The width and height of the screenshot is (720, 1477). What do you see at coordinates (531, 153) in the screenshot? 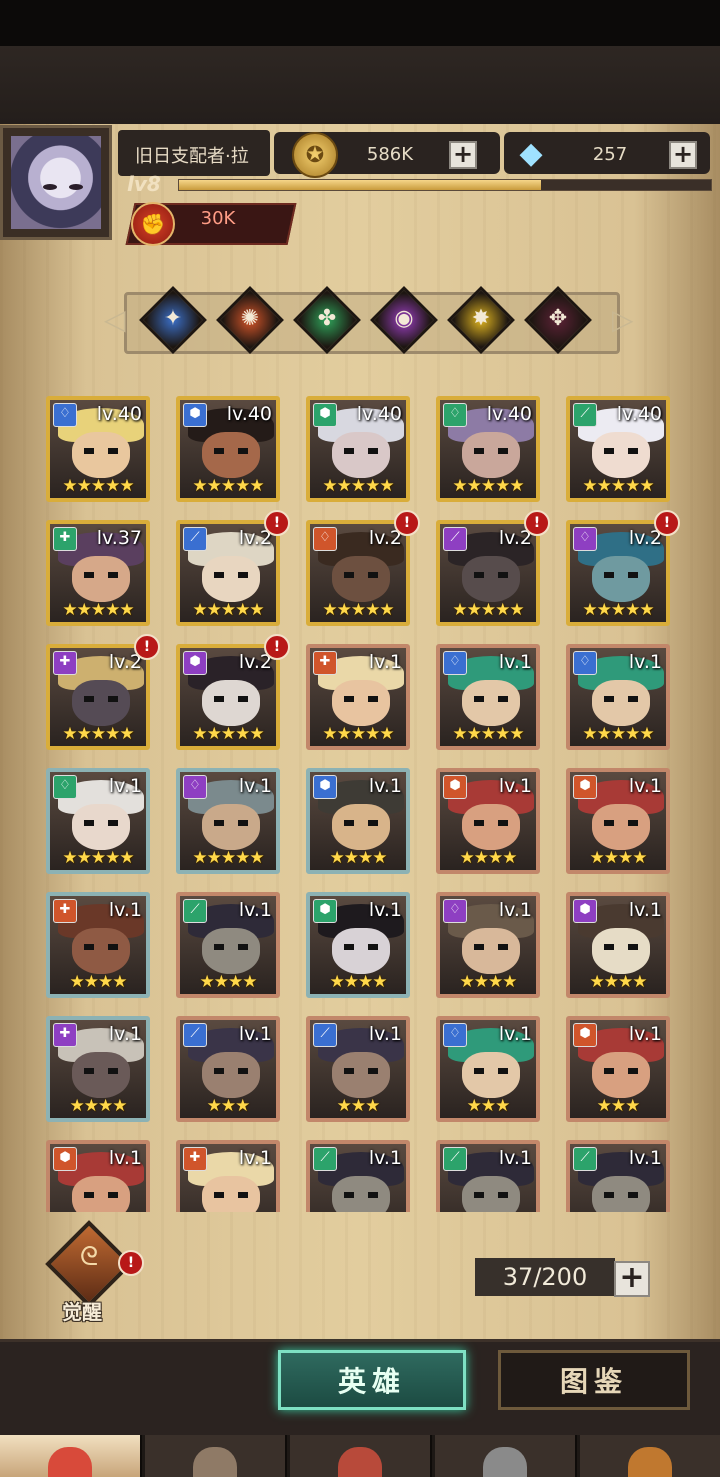
I see `diamond-icon: ◆` at bounding box center [531, 153].